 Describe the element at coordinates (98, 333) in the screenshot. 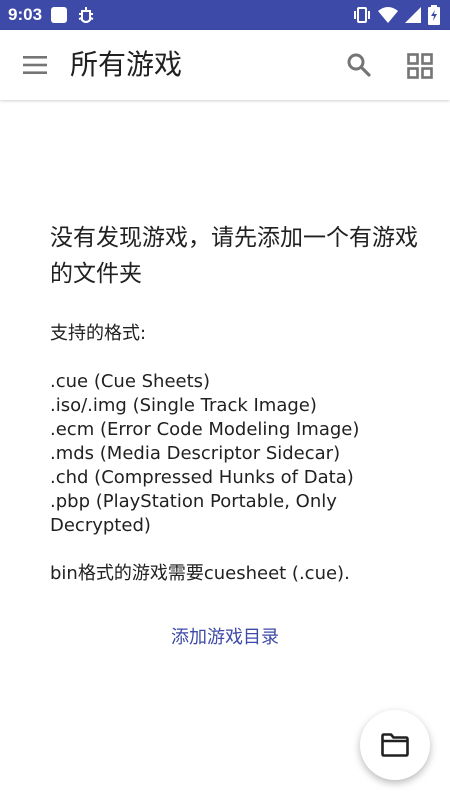

I see `formats-label: 支持的格式:` at that location.